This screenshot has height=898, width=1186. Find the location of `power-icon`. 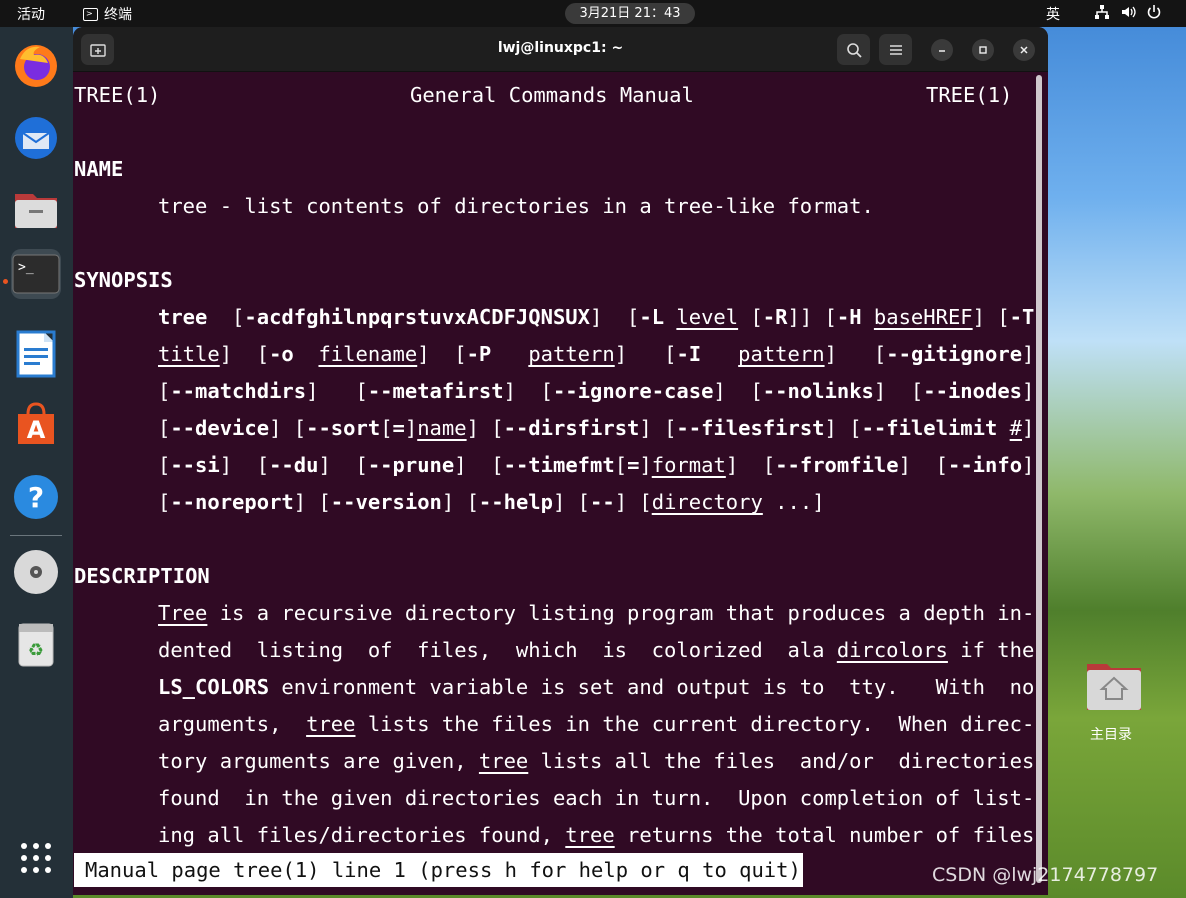

power-icon is located at coordinates (1154, 12).